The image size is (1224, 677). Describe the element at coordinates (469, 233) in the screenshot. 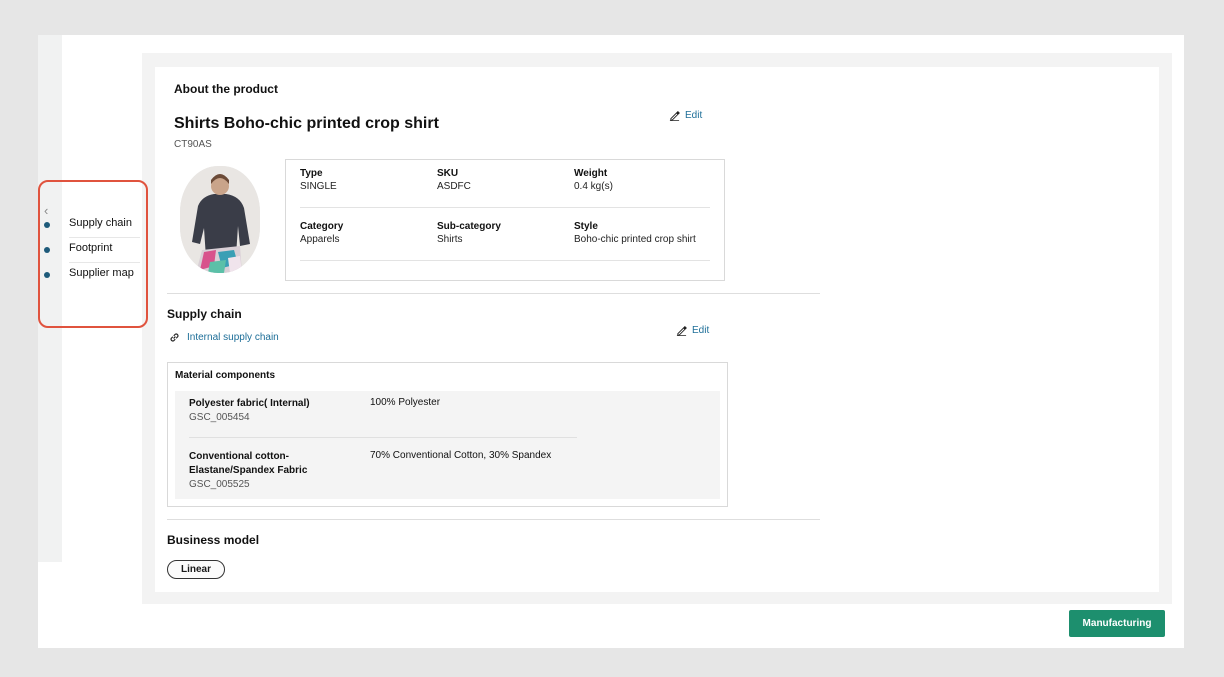

I see `attr-sub-category: Sub-category Shirts` at that location.